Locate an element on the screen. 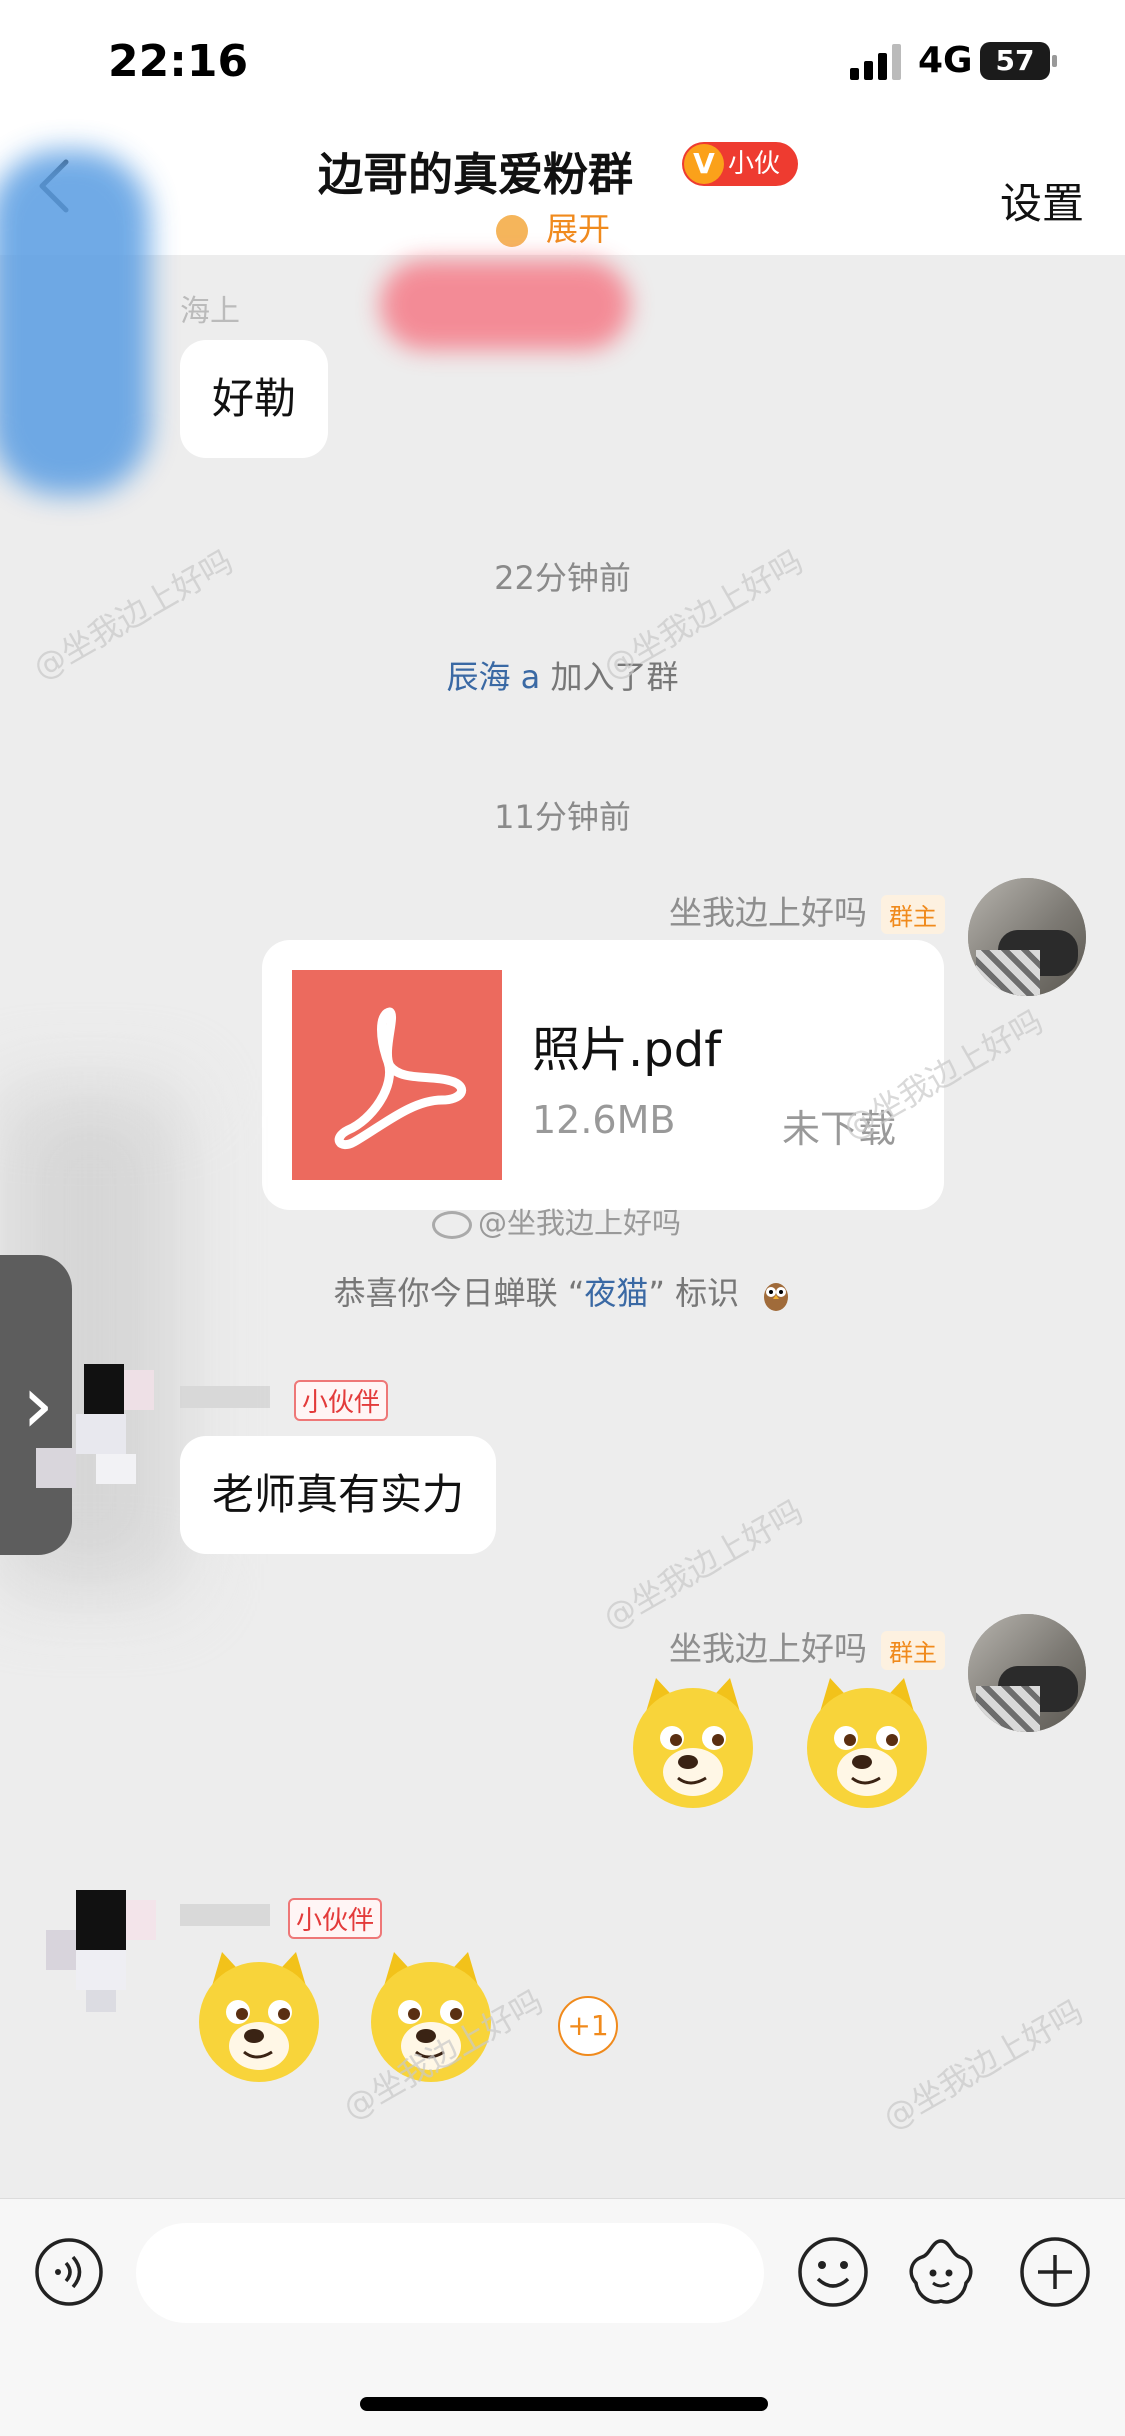 The width and height of the screenshot is (1125, 2436). v-badge-icon: V is located at coordinates (704, 164).